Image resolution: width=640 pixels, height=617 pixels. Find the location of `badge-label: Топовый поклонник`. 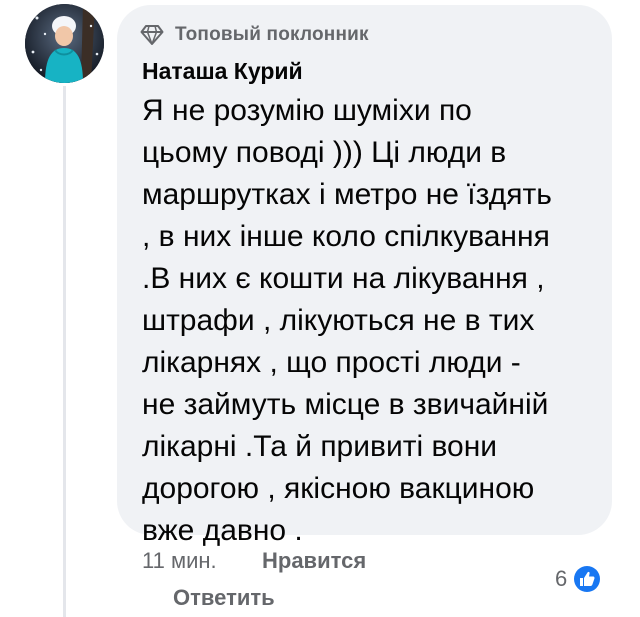

badge-label: Топовый поклонник is located at coordinates (272, 34).